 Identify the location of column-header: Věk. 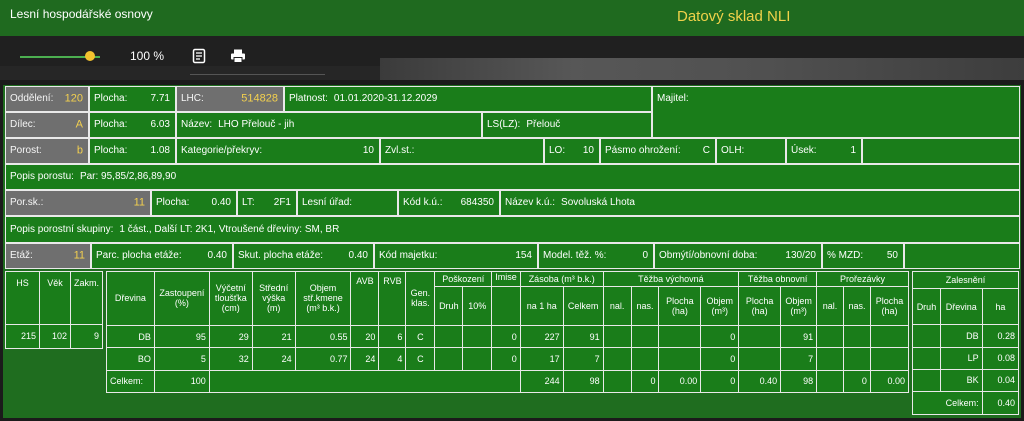
(55, 298).